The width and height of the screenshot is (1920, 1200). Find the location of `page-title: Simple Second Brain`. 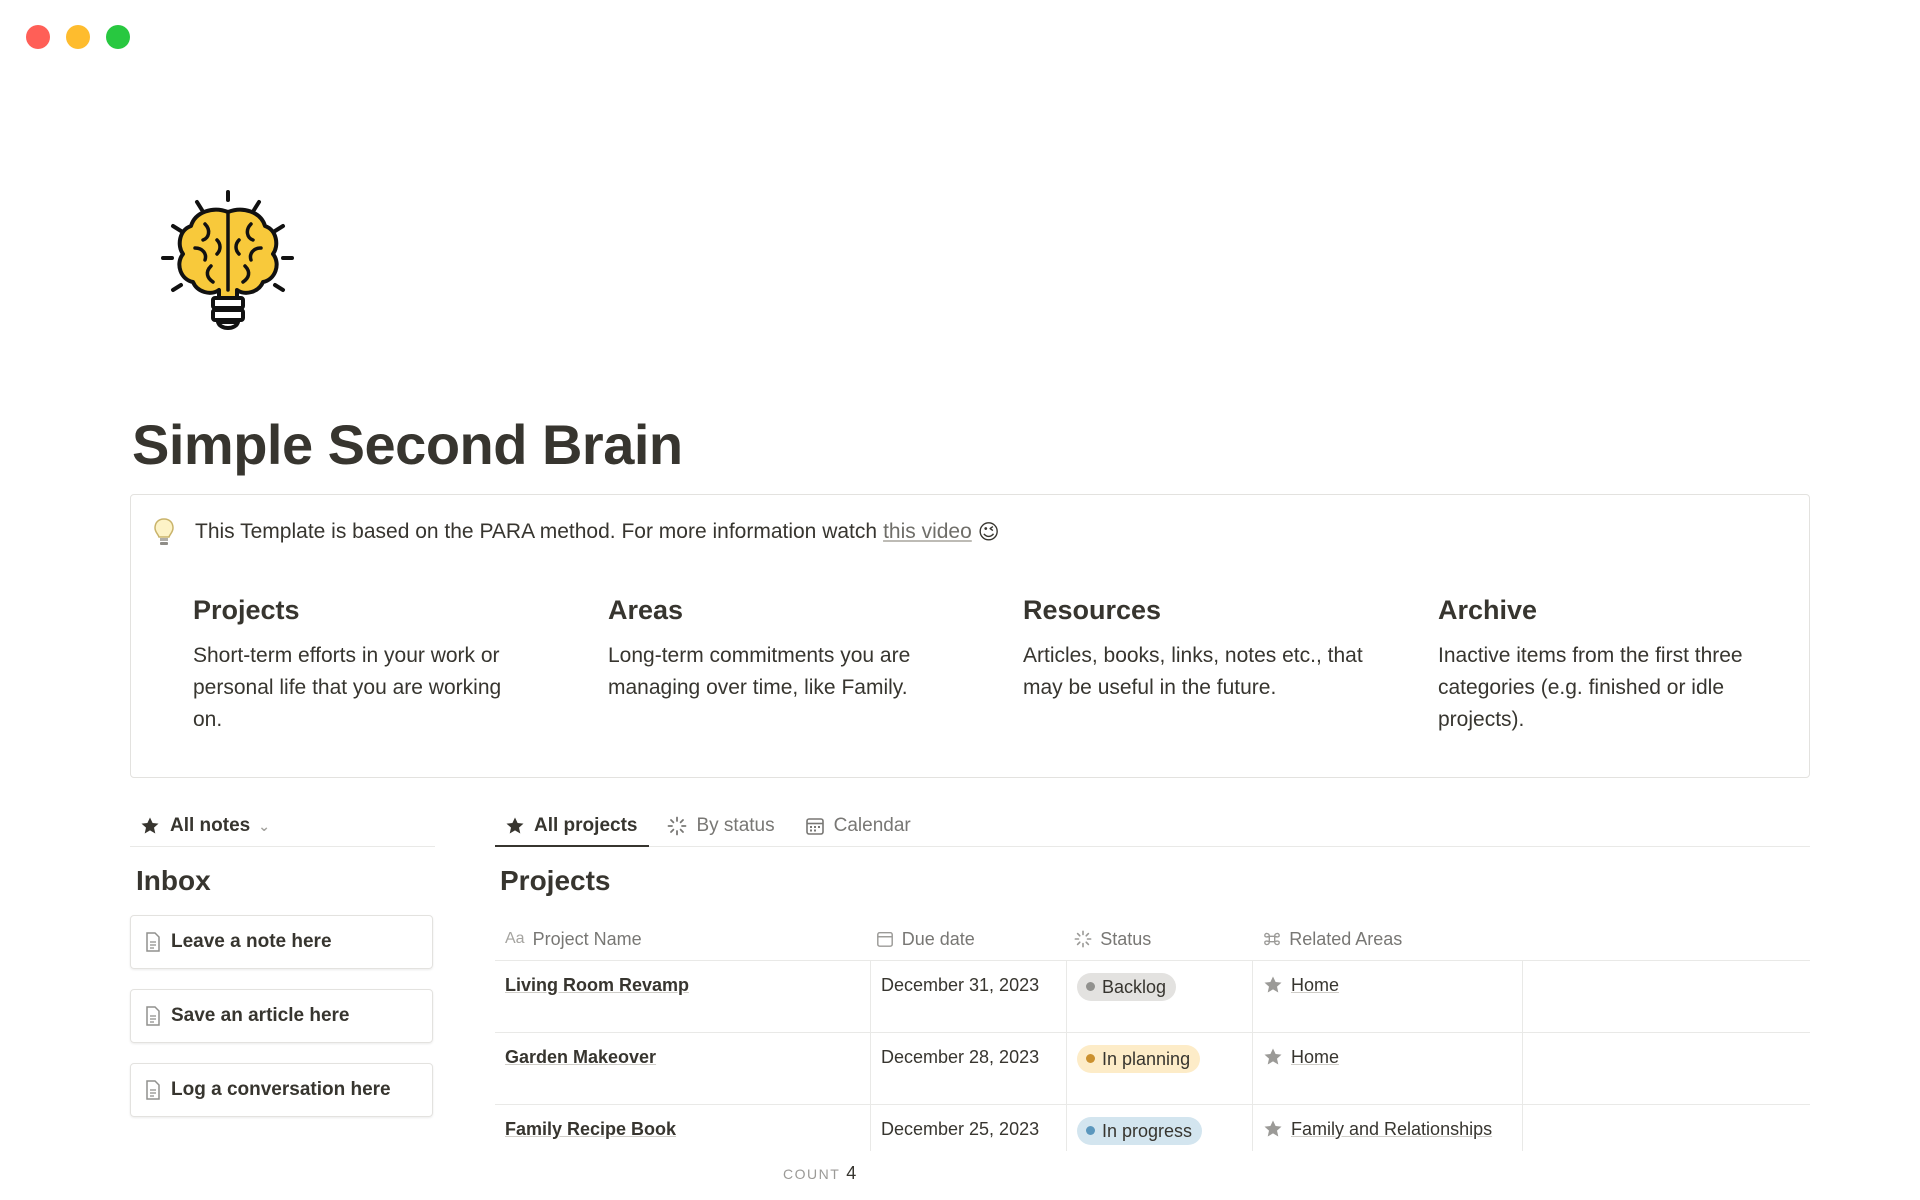

page-title: Simple Second Brain is located at coordinates (407, 444).